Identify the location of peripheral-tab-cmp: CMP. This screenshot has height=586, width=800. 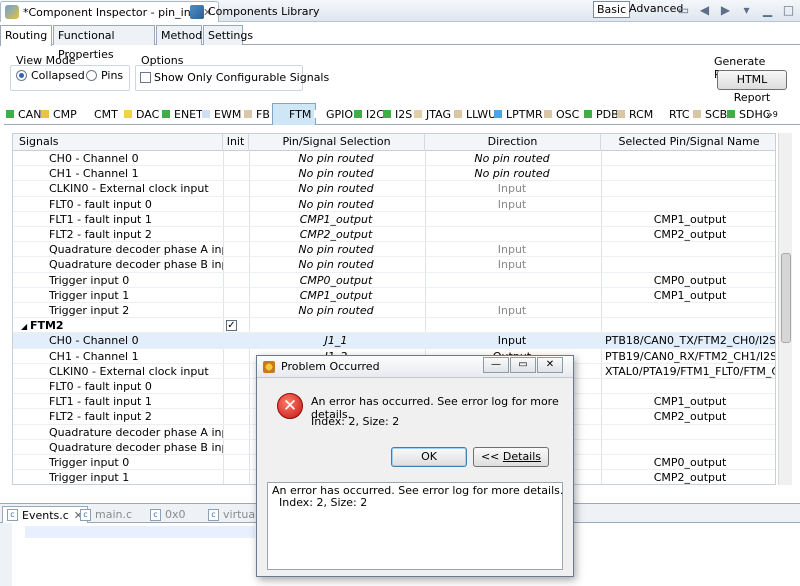
(58, 114).